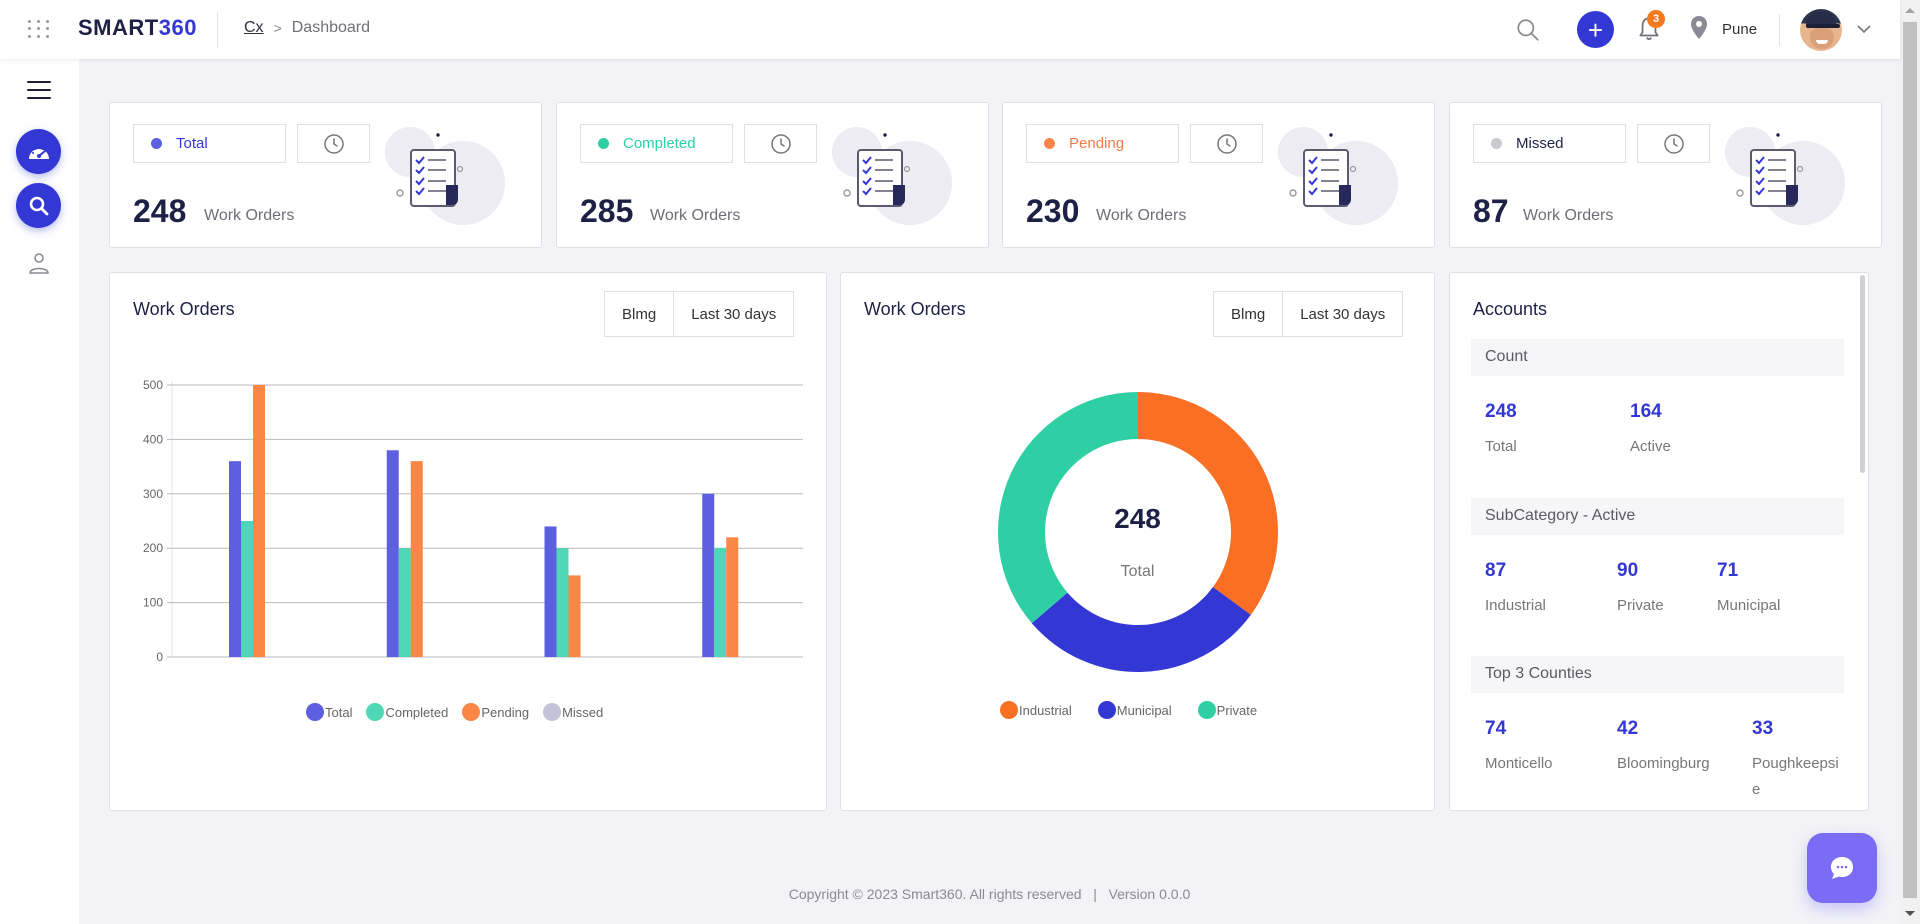 Image resolution: width=1920 pixels, height=924 pixels. I want to click on y-tick-label: 500, so click(153, 385).